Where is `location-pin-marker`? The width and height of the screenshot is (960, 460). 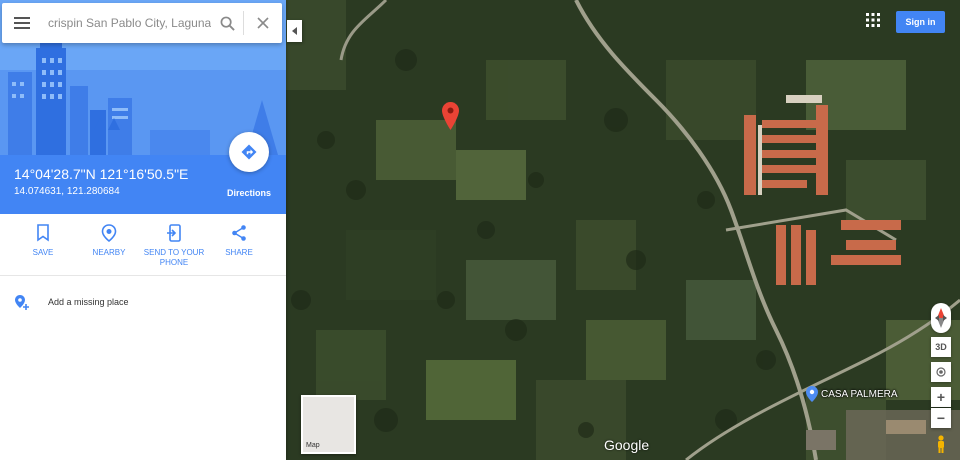 location-pin-marker is located at coordinates (450, 118).